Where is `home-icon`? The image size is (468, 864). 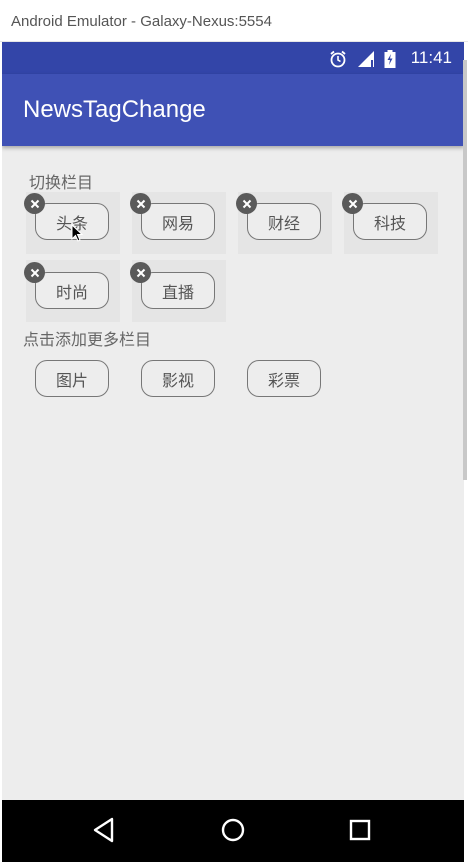 home-icon is located at coordinates (233, 832).